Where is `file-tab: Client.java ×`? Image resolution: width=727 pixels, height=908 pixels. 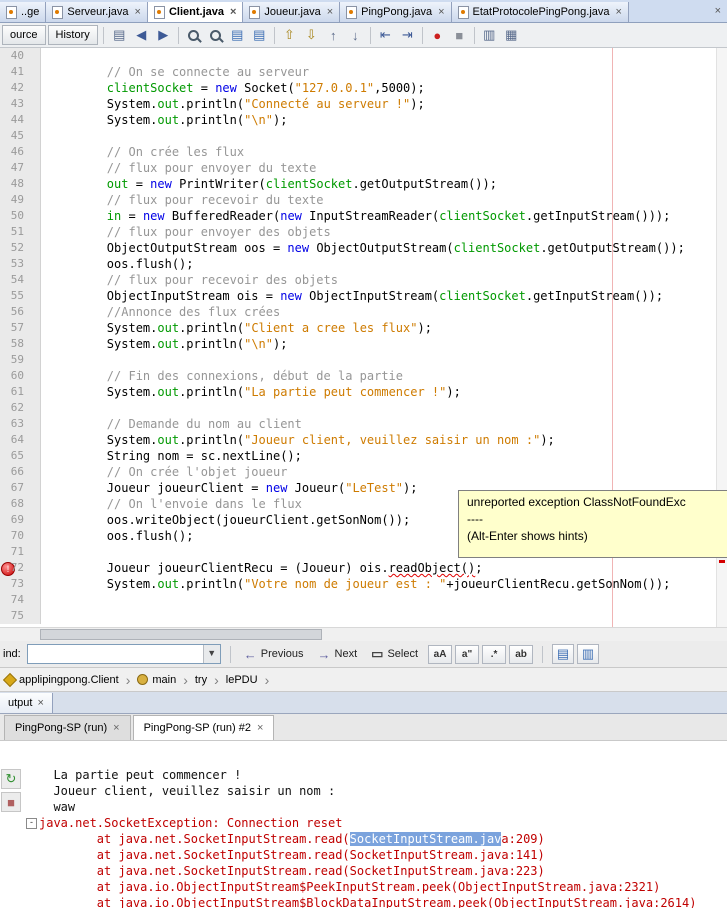 file-tab: Client.java × is located at coordinates (195, 12).